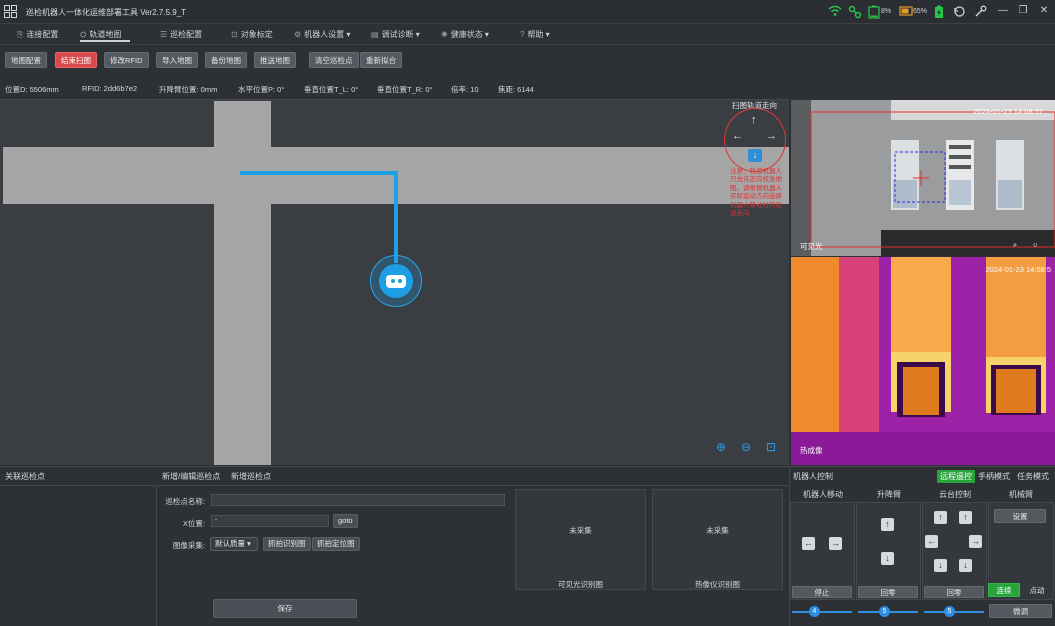 The height and width of the screenshot is (626, 1055). Describe the element at coordinates (940, 565) in the screenshot. I see `ptz-down-left-button: ↓` at that location.